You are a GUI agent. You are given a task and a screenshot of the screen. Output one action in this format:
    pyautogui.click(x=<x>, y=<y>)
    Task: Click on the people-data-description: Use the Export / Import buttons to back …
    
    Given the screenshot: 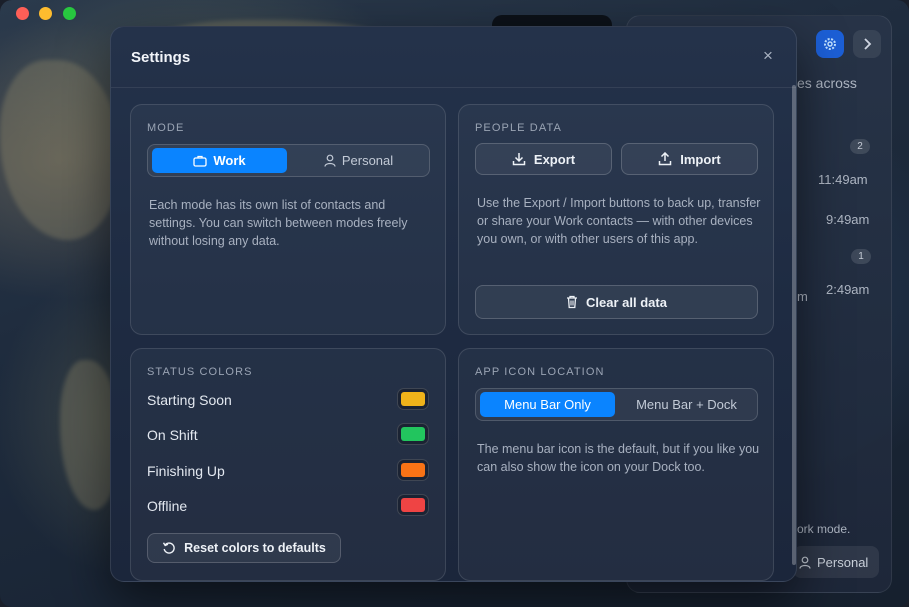 What is the action you would take?
    pyautogui.click(x=619, y=221)
    